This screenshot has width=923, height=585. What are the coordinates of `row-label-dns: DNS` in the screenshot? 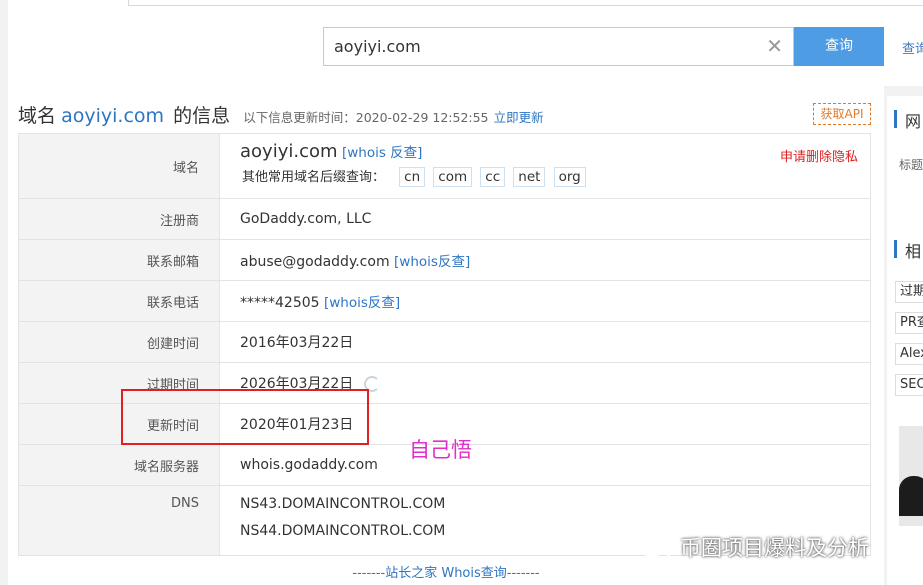 It's located at (119, 520).